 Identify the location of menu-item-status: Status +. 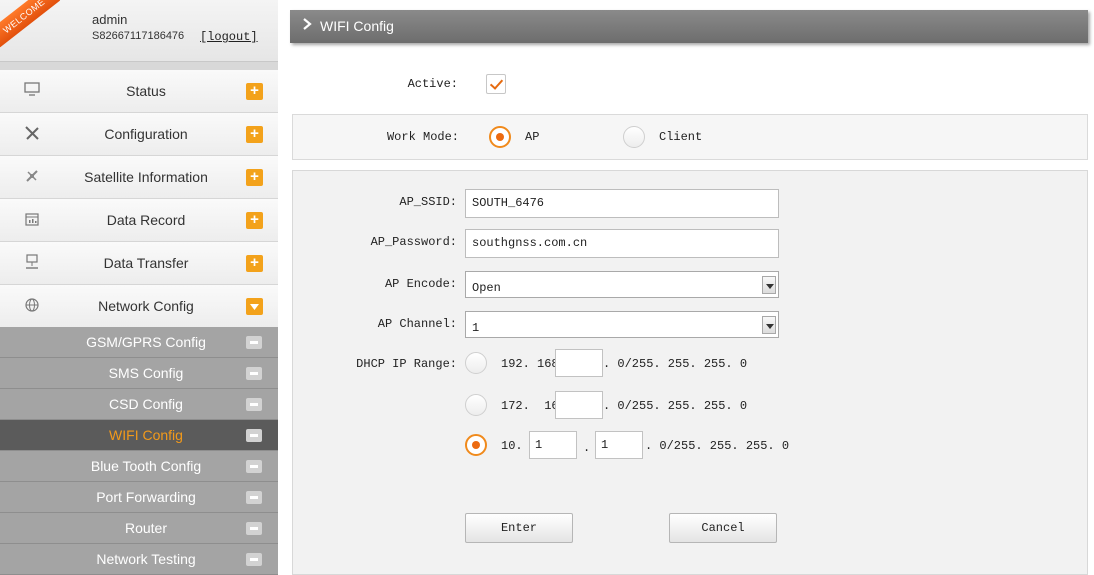
(139, 91).